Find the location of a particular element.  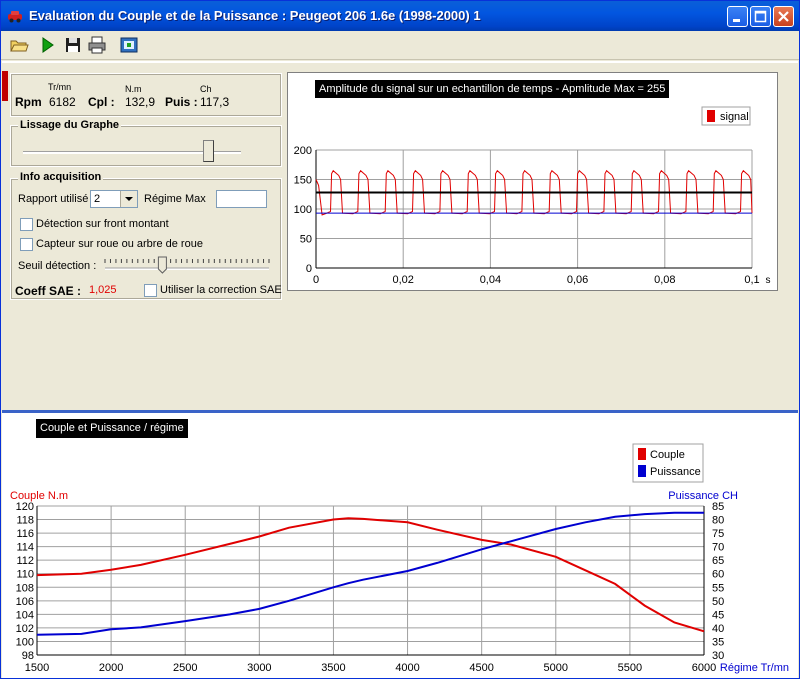

cp-y-left-tick: 110 is located at coordinates (25, 575).